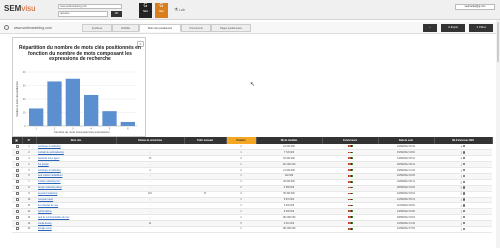  What do you see at coordinates (97, 28) in the screenshot?
I see `tab-synthese: Synthèse` at bounding box center [97, 28].